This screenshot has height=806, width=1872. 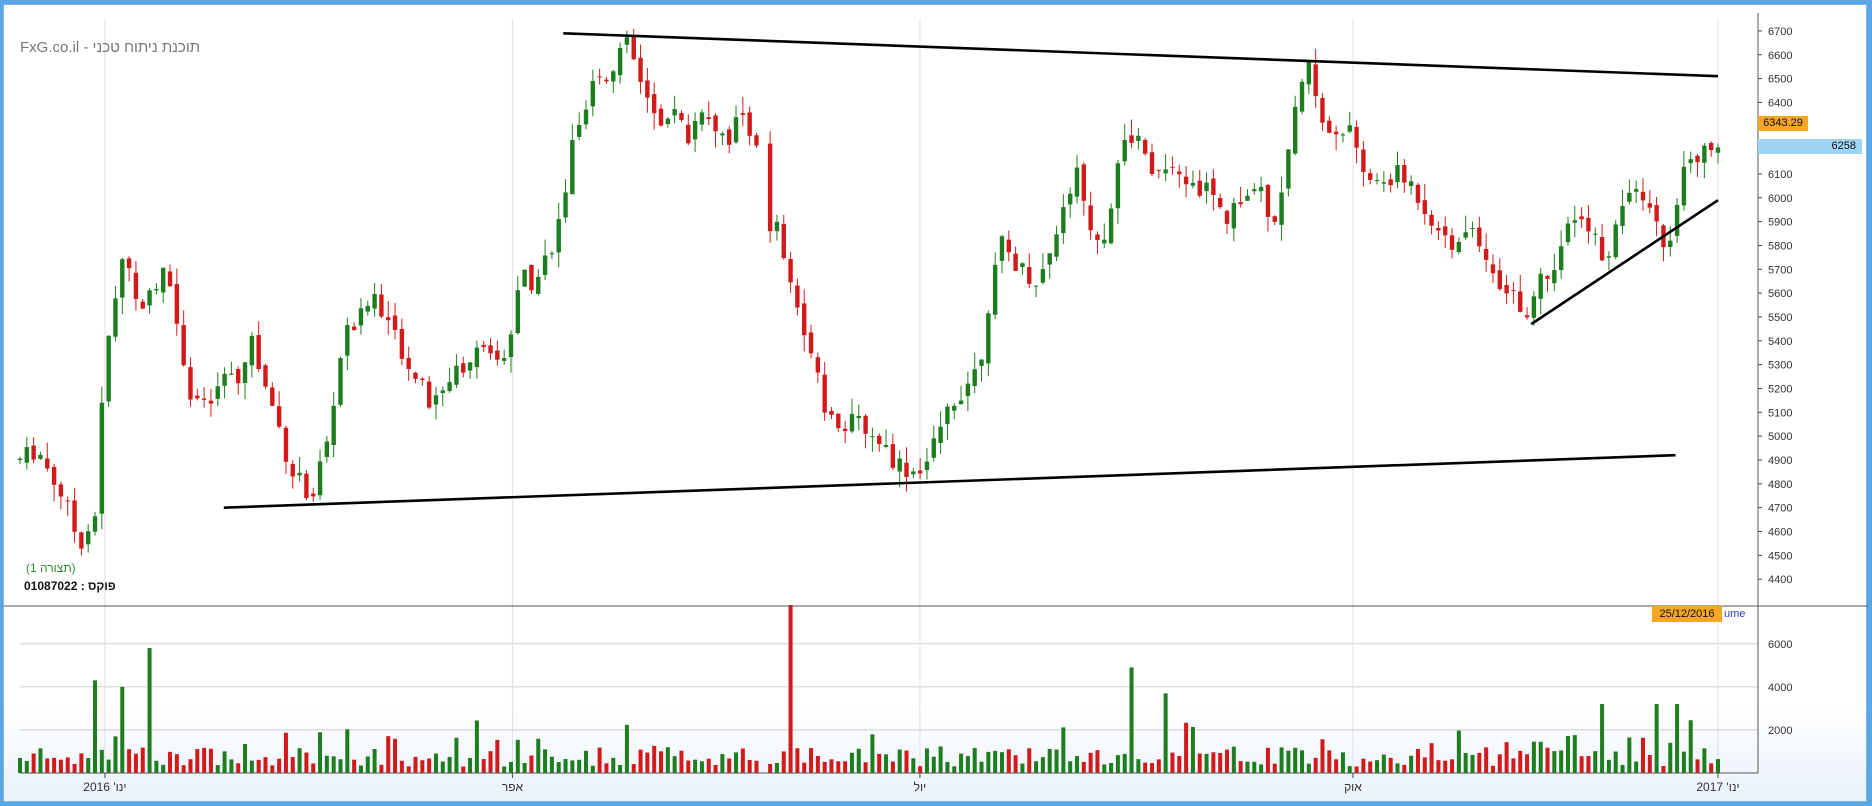 What do you see at coordinates (1780, 318) in the screenshot?
I see `price-tick-label: 5500` at bounding box center [1780, 318].